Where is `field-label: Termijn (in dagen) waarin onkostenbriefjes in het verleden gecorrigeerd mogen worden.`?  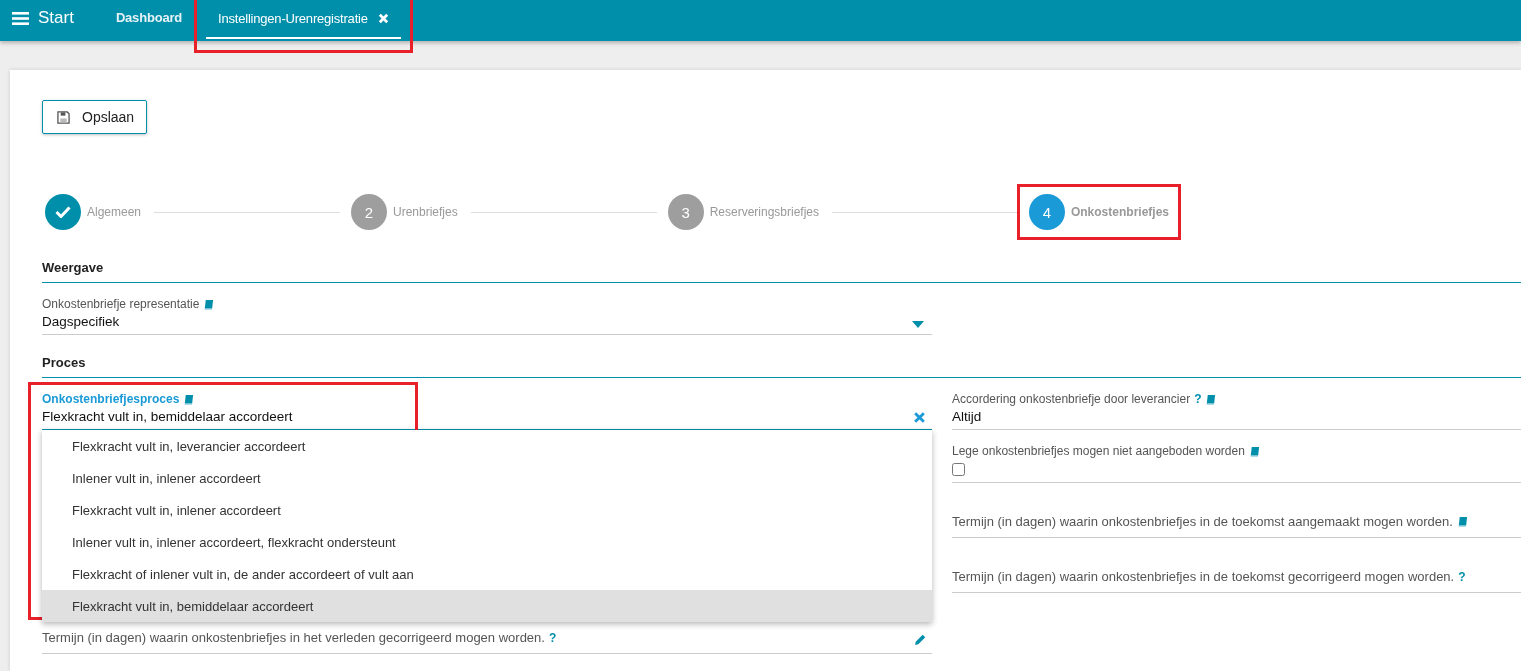
field-label: Termijn (in dagen) waarin onkostenbriefjes in het verleden gecorrigeerd mogen worden. is located at coordinates (293, 637).